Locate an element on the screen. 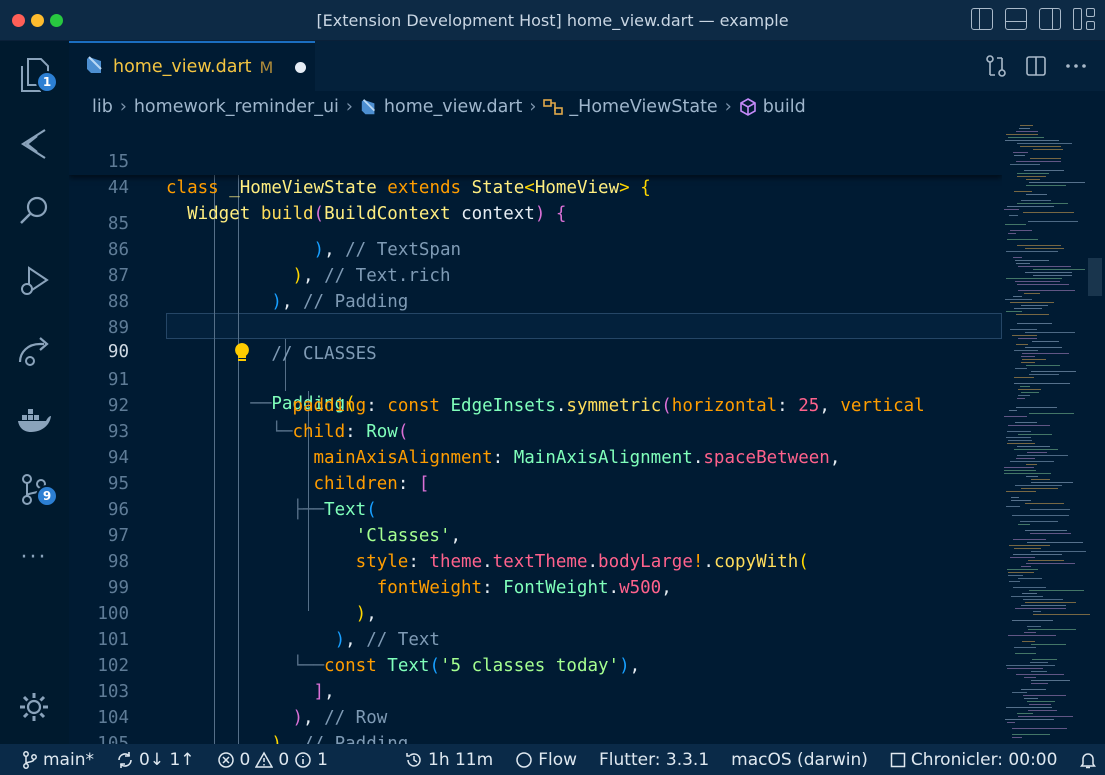 This screenshot has height=775, width=1105. sync-status: 0↓ 1↑ is located at coordinates (155, 760).